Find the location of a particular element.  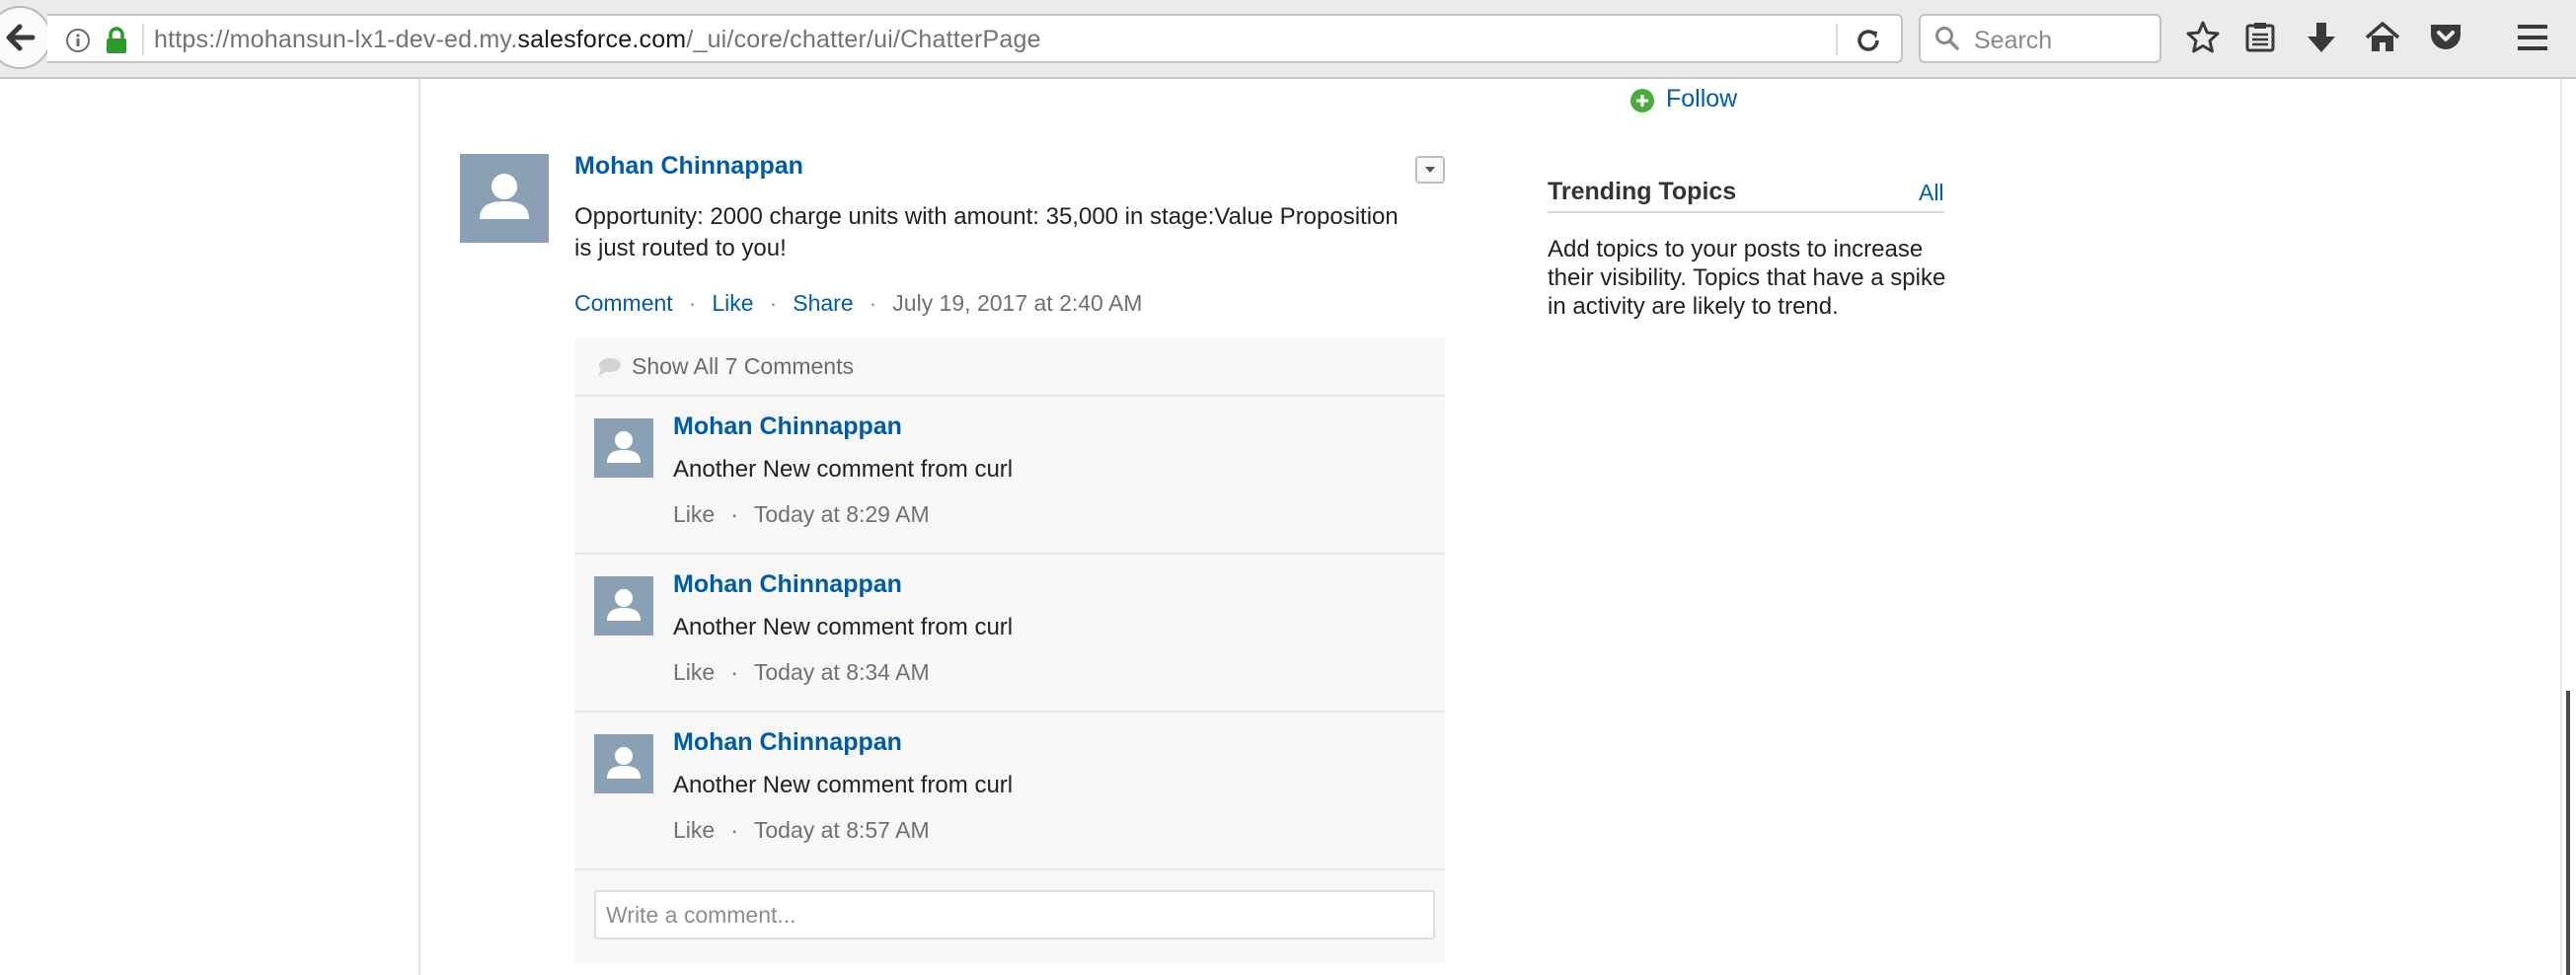

like-link: Like is located at coordinates (732, 303).